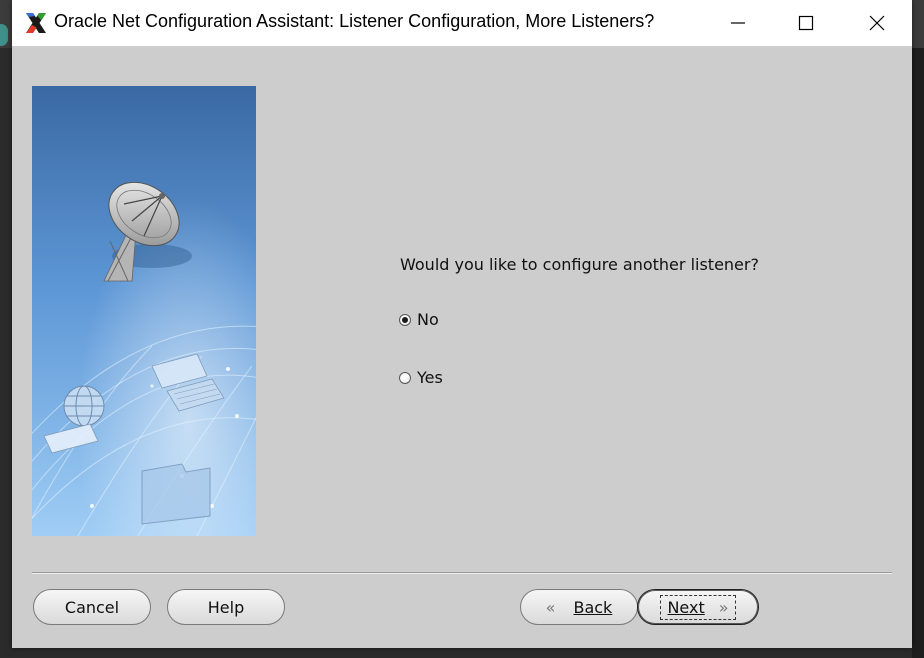 This screenshot has height=658, width=924. I want to click on close-button, so click(877, 23).